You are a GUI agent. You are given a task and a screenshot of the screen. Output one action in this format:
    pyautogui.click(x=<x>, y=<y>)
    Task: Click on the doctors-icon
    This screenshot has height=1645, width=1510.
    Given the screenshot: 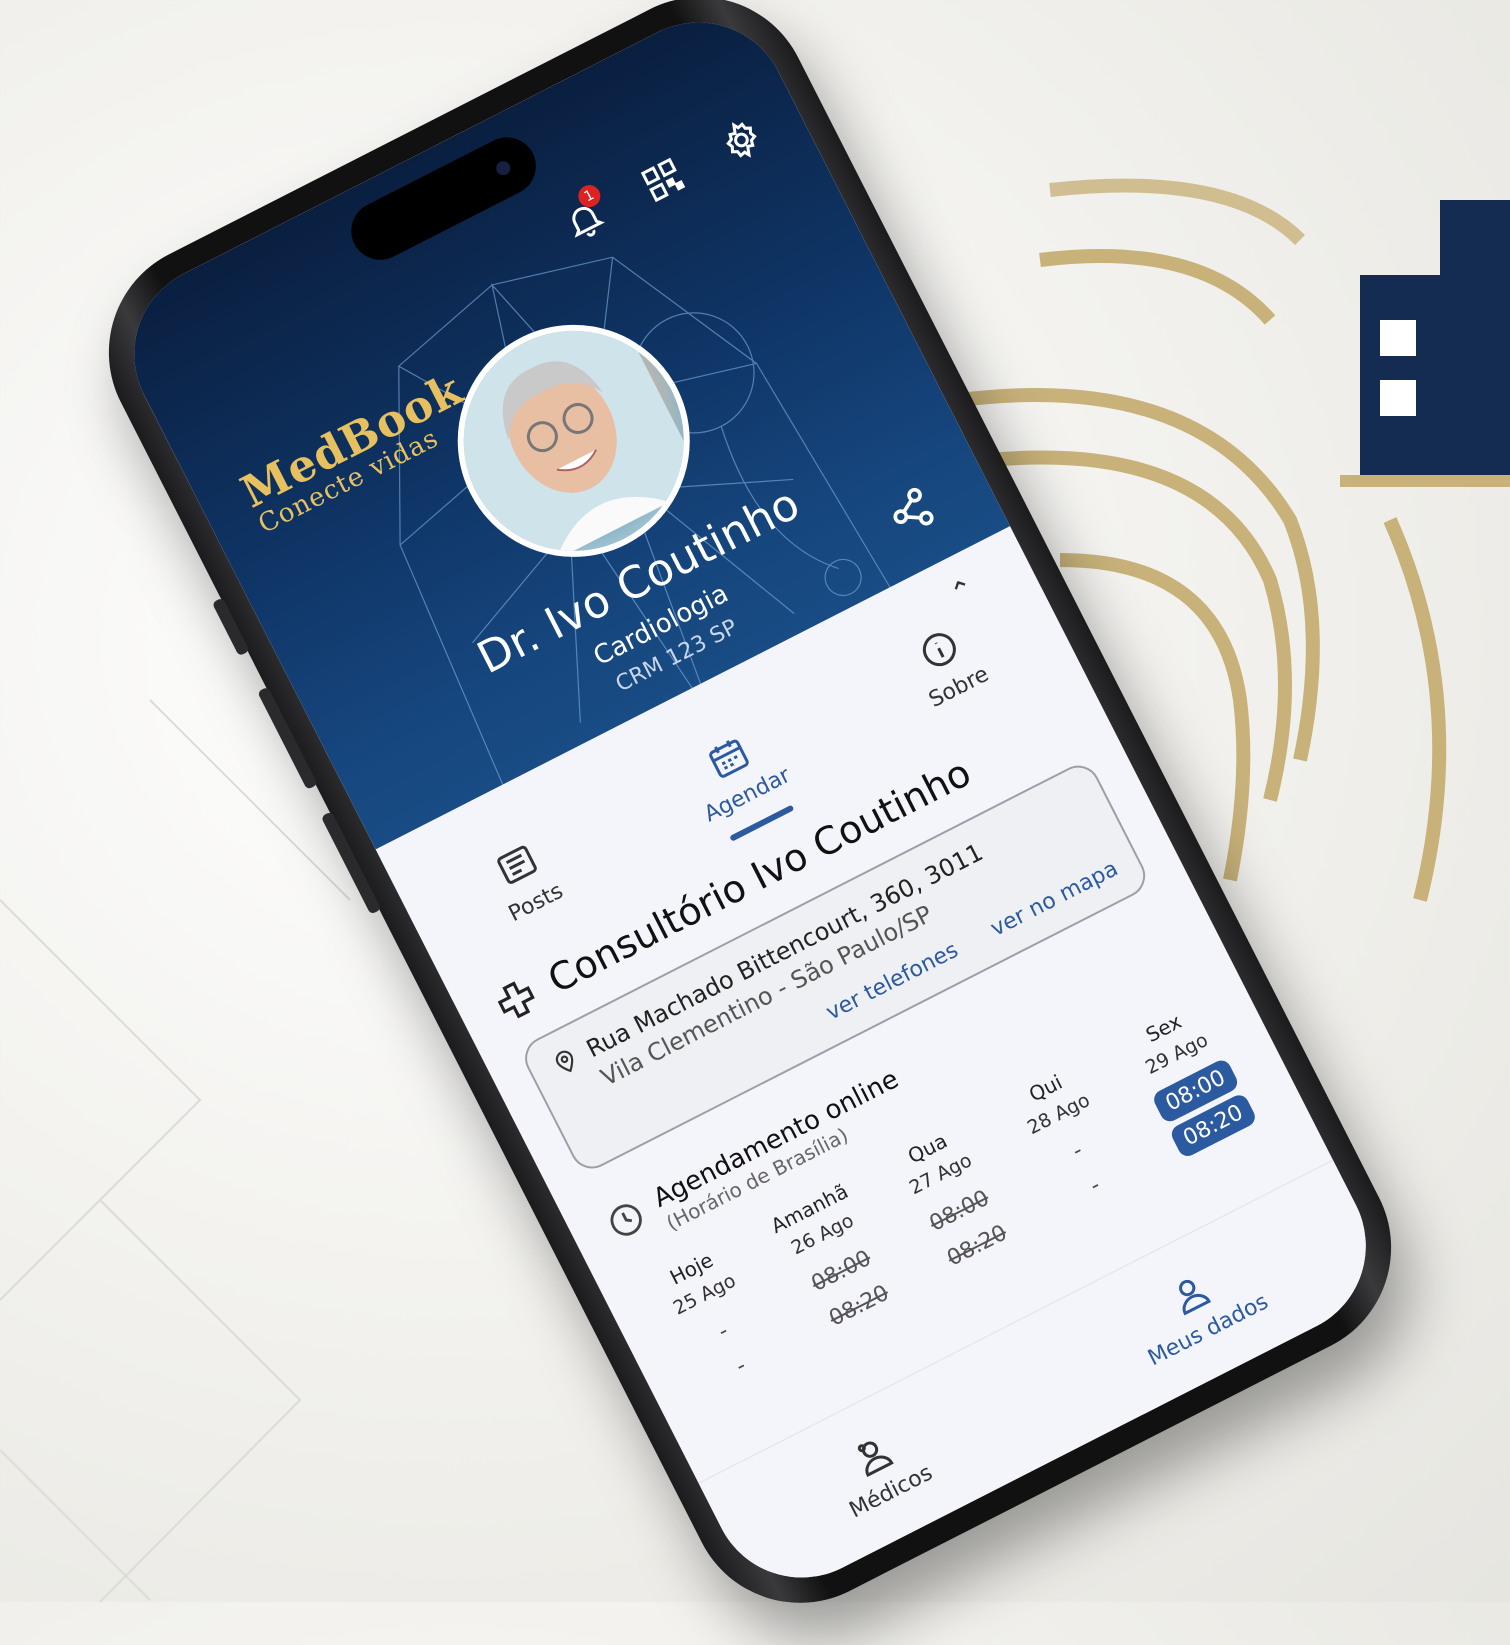 What is the action you would take?
    pyautogui.click(x=875, y=1459)
    